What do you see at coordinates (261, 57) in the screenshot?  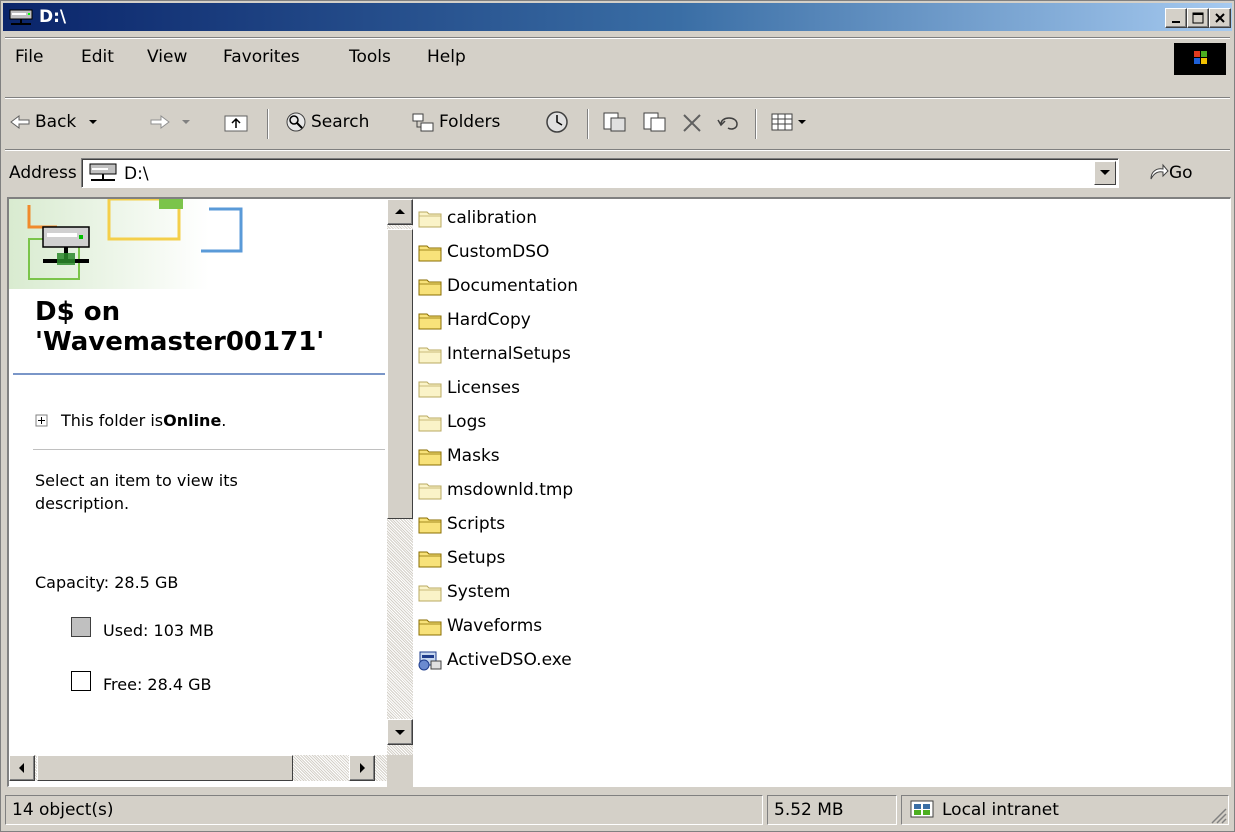 I see `menu-favorites: Favorites` at bounding box center [261, 57].